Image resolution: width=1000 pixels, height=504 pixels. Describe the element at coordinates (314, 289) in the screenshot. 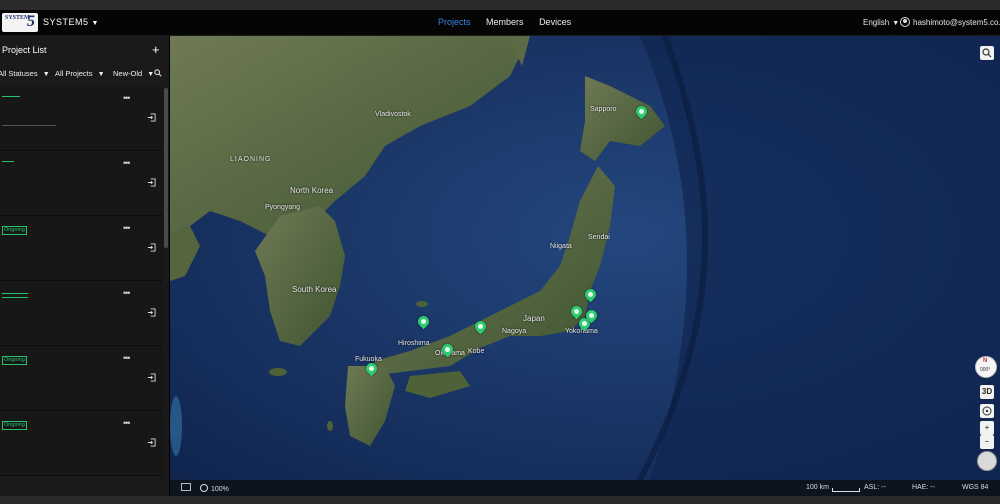

I see `map-label-south-korea: South Korea` at that location.